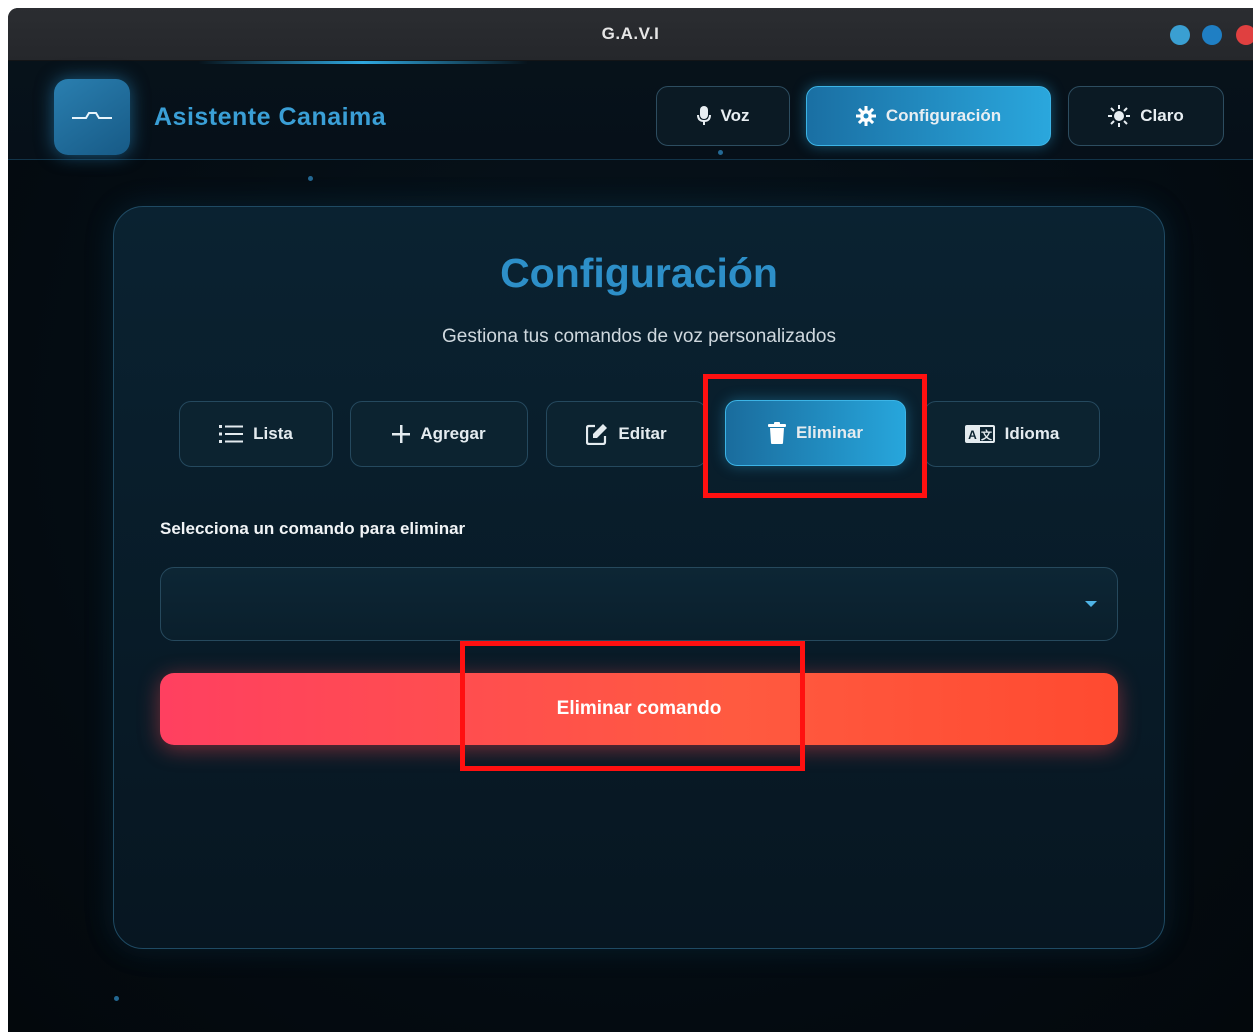 This screenshot has height=1032, width=1253. Describe the element at coordinates (401, 434) in the screenshot. I see `plus-icon` at that location.